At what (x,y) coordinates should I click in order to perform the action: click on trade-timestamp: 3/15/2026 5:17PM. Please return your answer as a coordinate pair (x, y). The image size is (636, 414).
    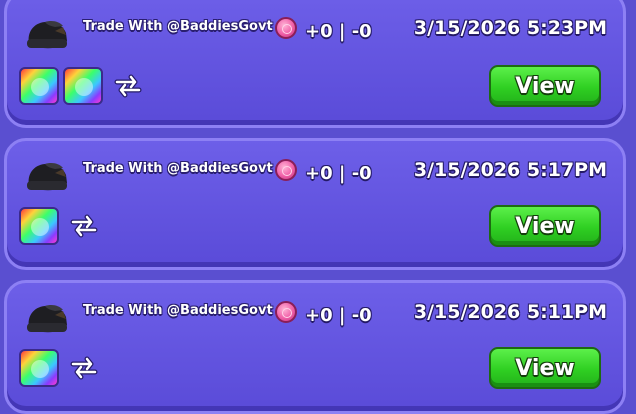
    Looking at the image, I should click on (510, 170).